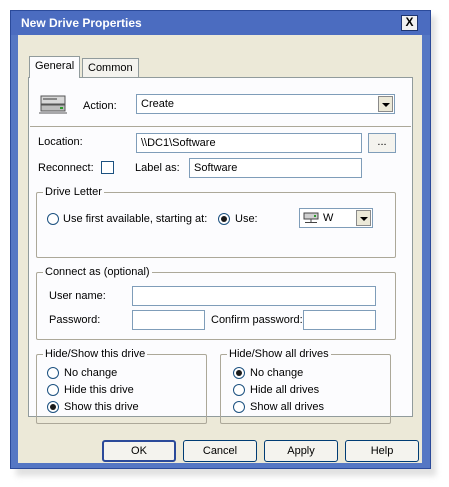  I want to click on window-title: New Drive Properties, so click(81, 23).